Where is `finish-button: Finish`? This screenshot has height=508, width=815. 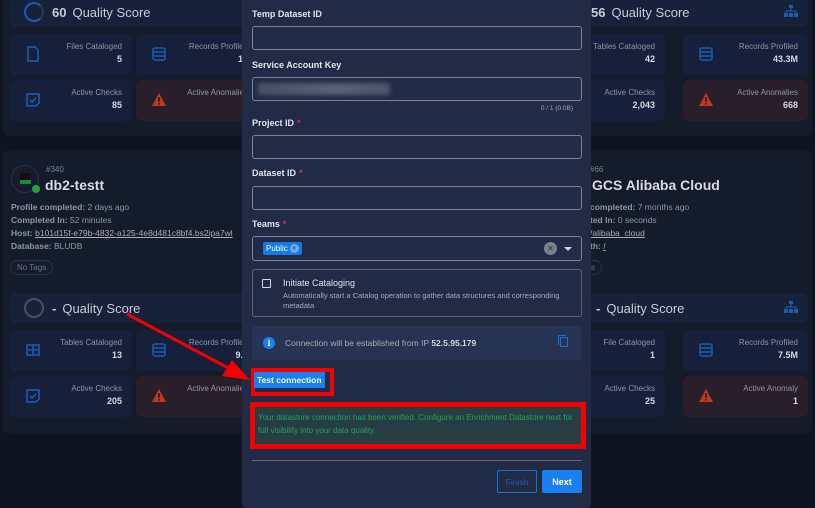
finish-button: Finish is located at coordinates (517, 481).